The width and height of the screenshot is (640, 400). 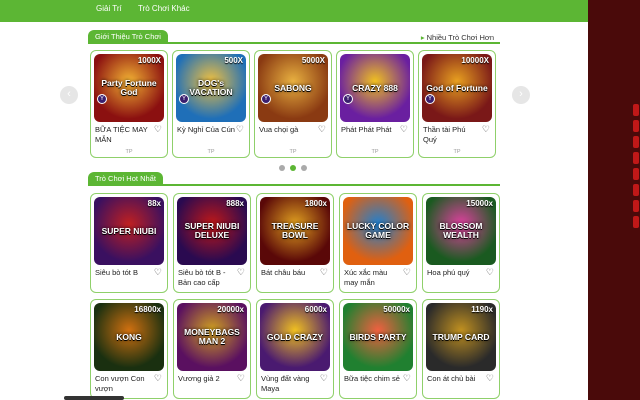 I want to click on game-card: DOG's VACATION 500X Y Kỳ Nghỉ Của Cún ♡ TP, so click(x=211, y=104).